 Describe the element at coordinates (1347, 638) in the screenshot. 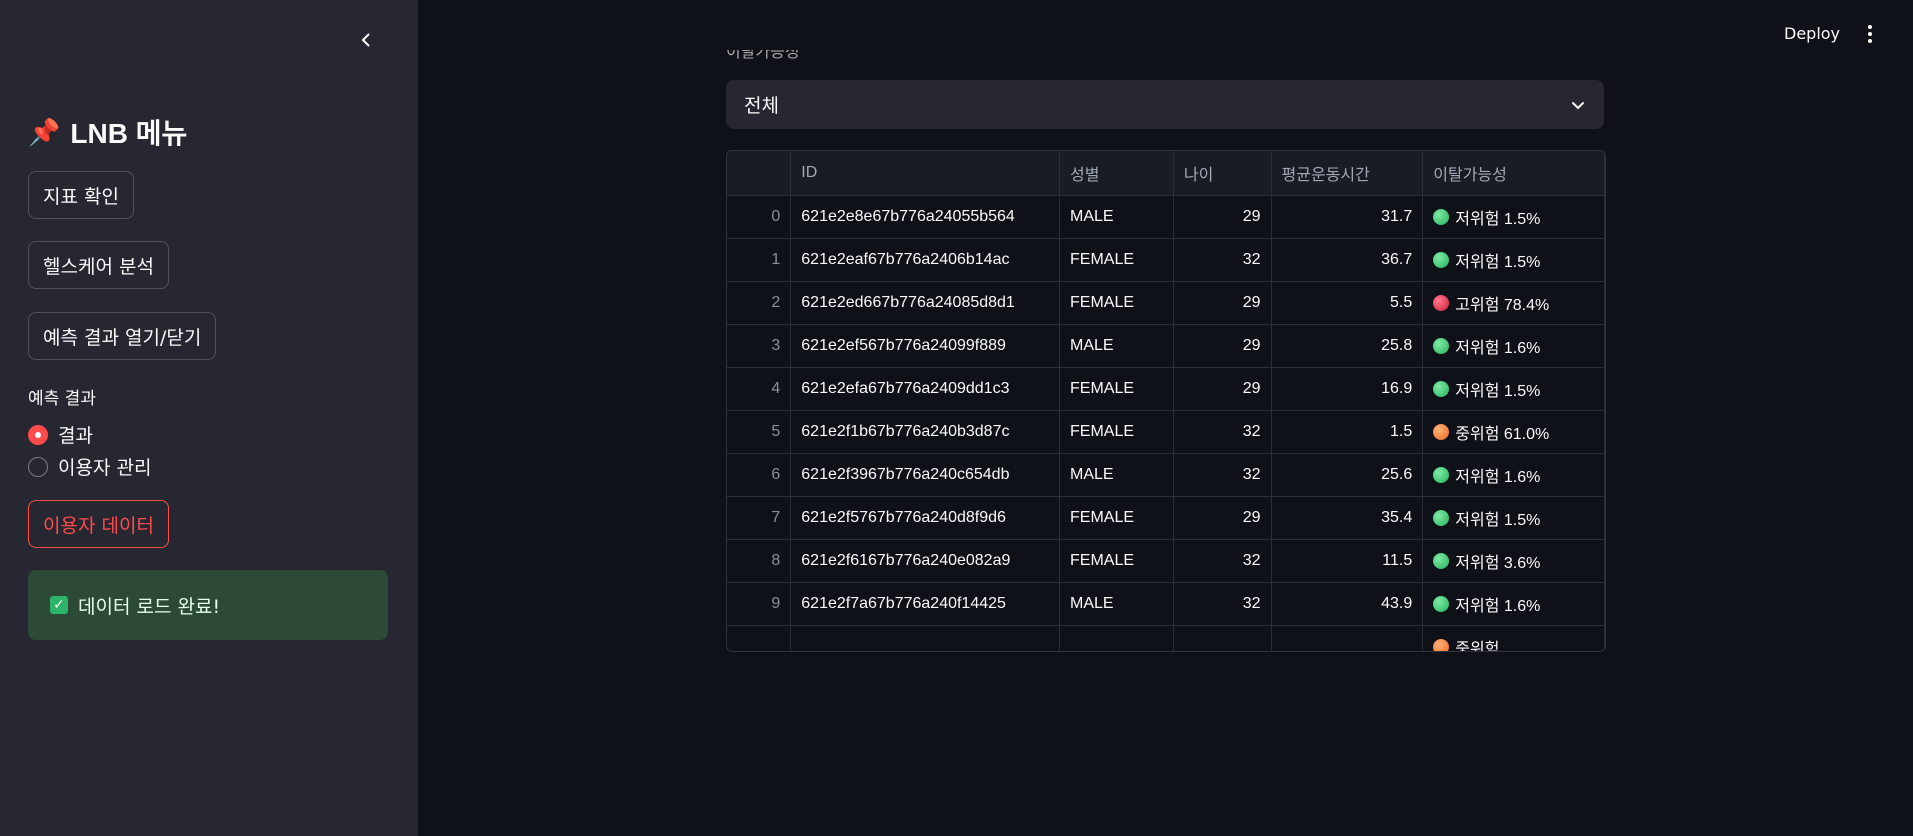

I see `cell-avg-exercise` at that location.